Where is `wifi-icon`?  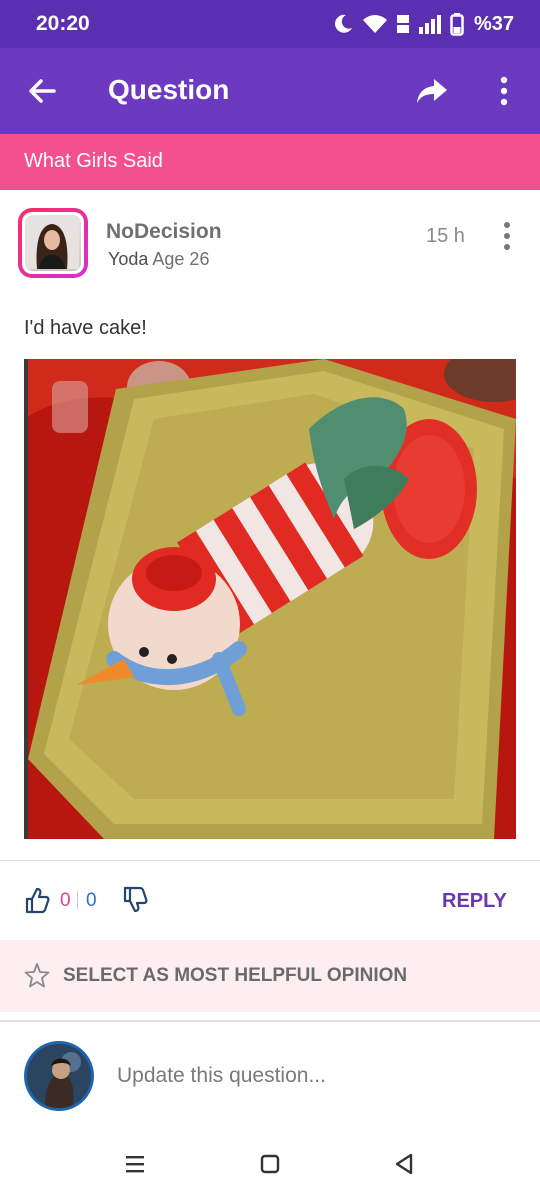
wifi-icon is located at coordinates (374, 24).